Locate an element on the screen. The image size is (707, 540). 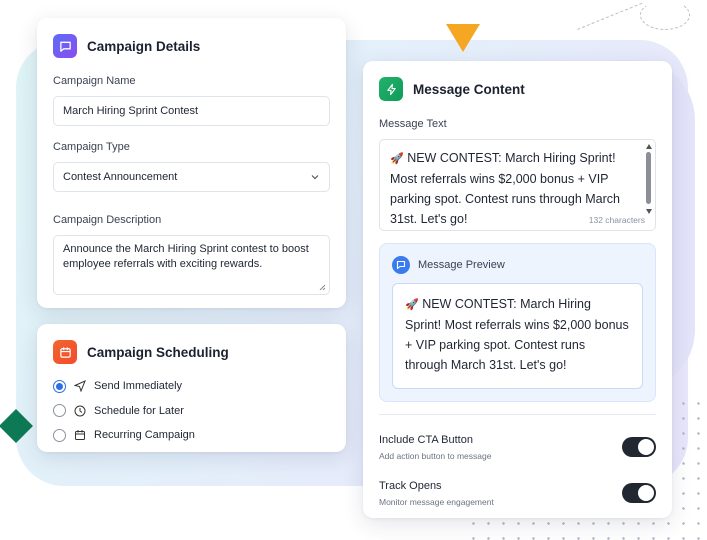
campaign-type-value: Contest Announcement is located at coordinates (120, 177).